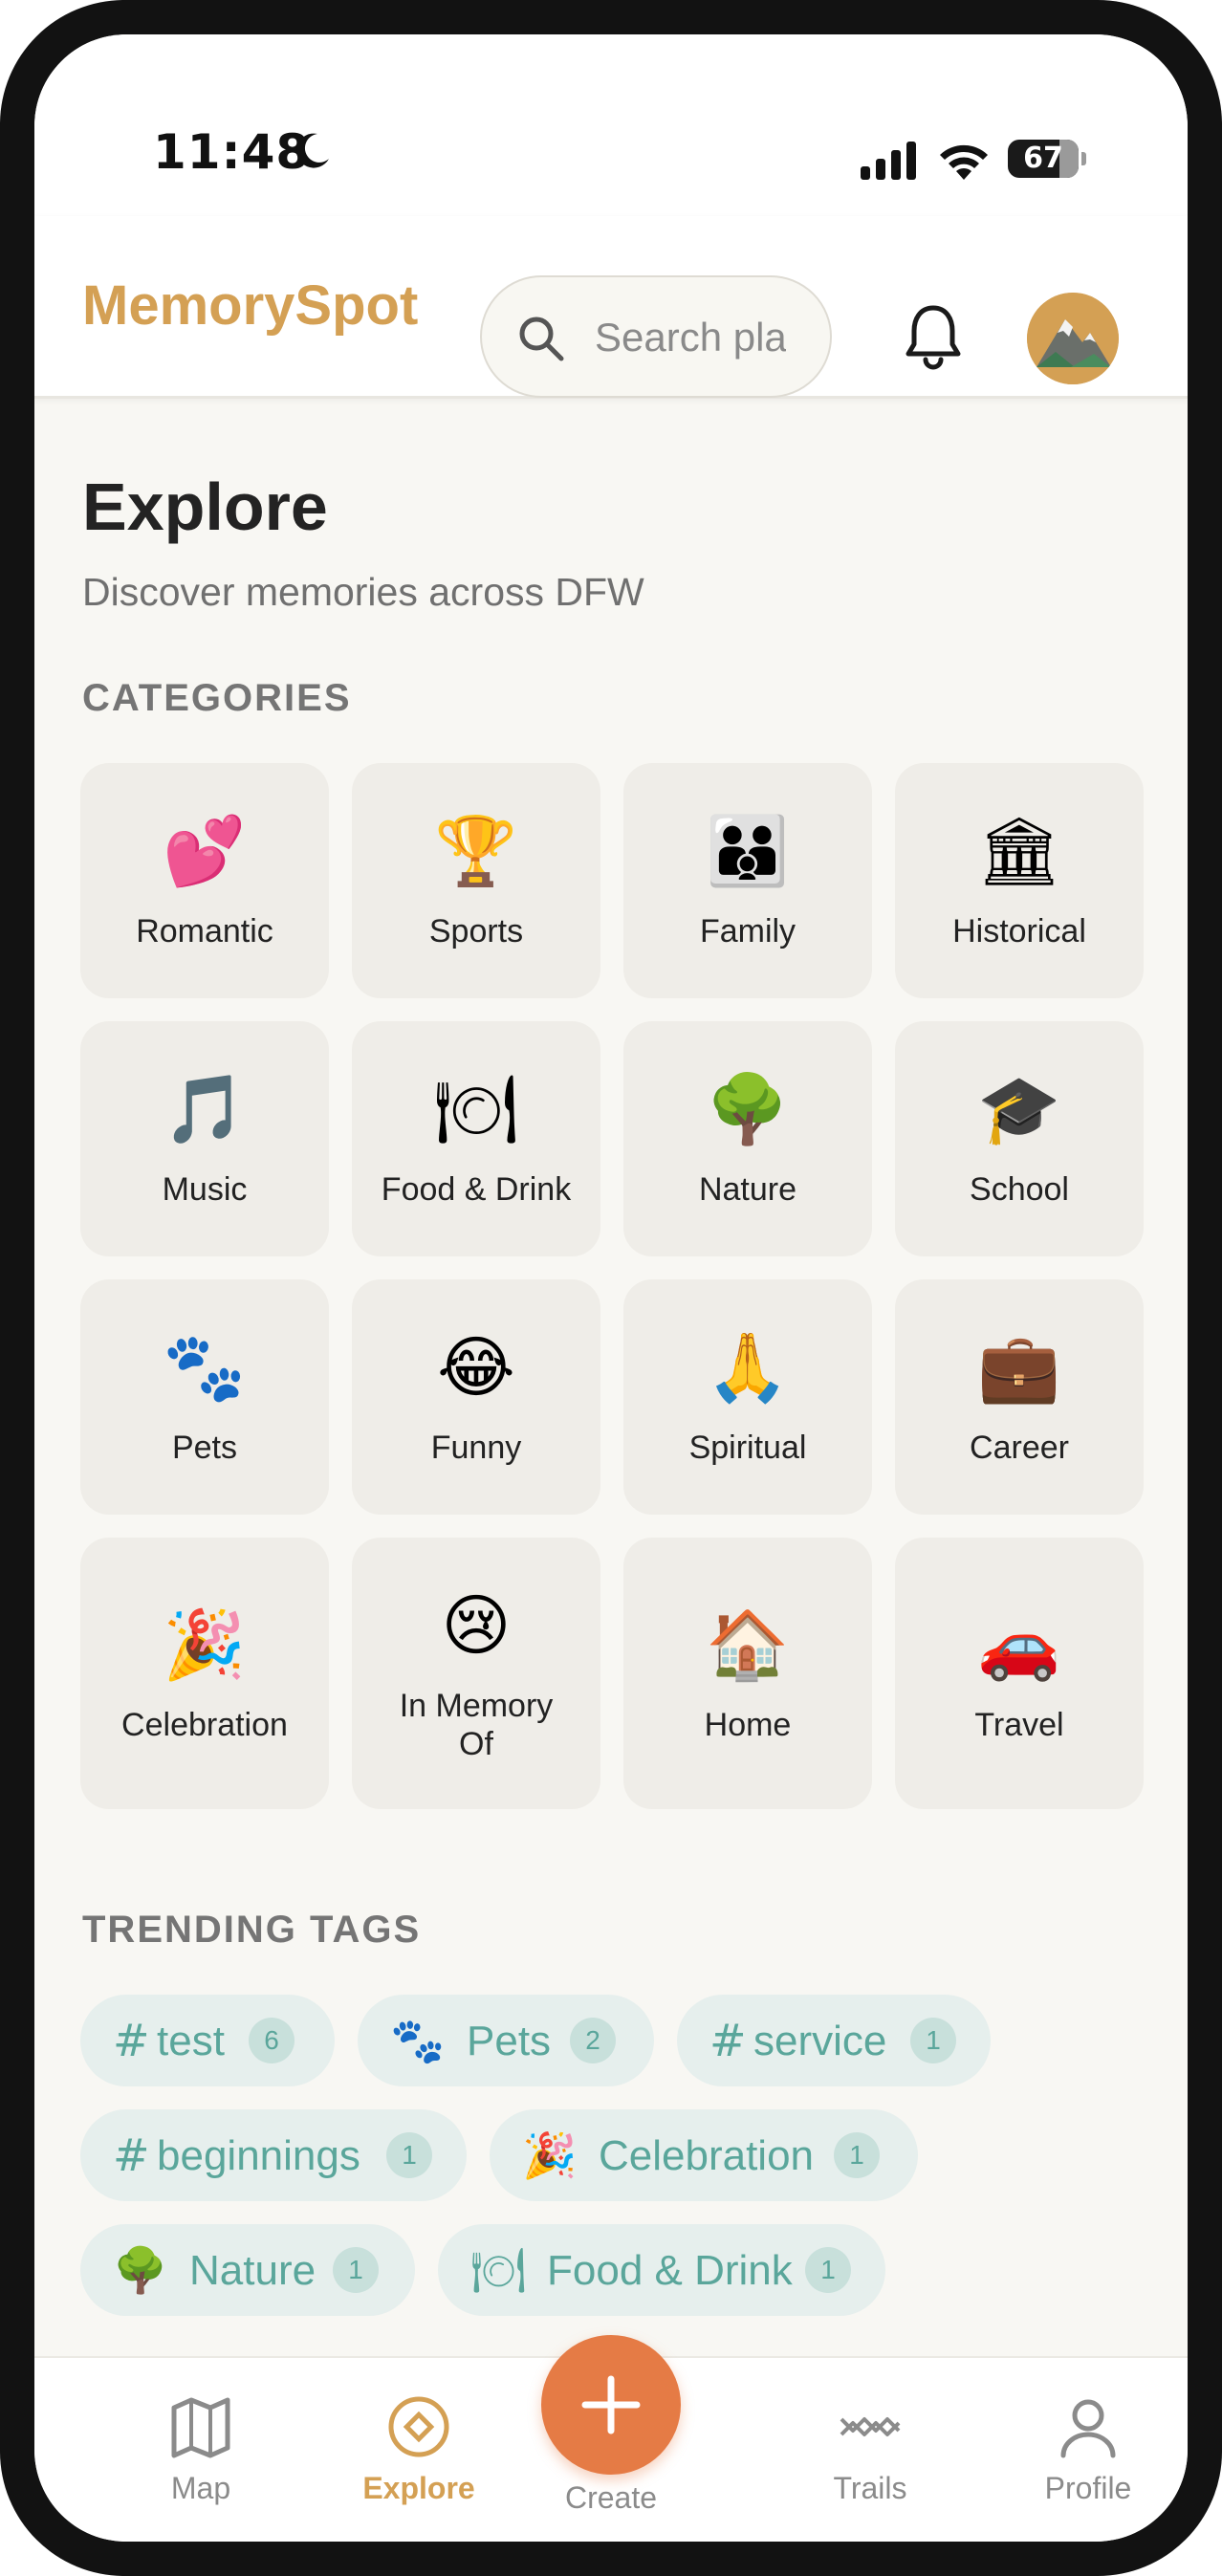  I want to click on create-button, so click(611, 2405).